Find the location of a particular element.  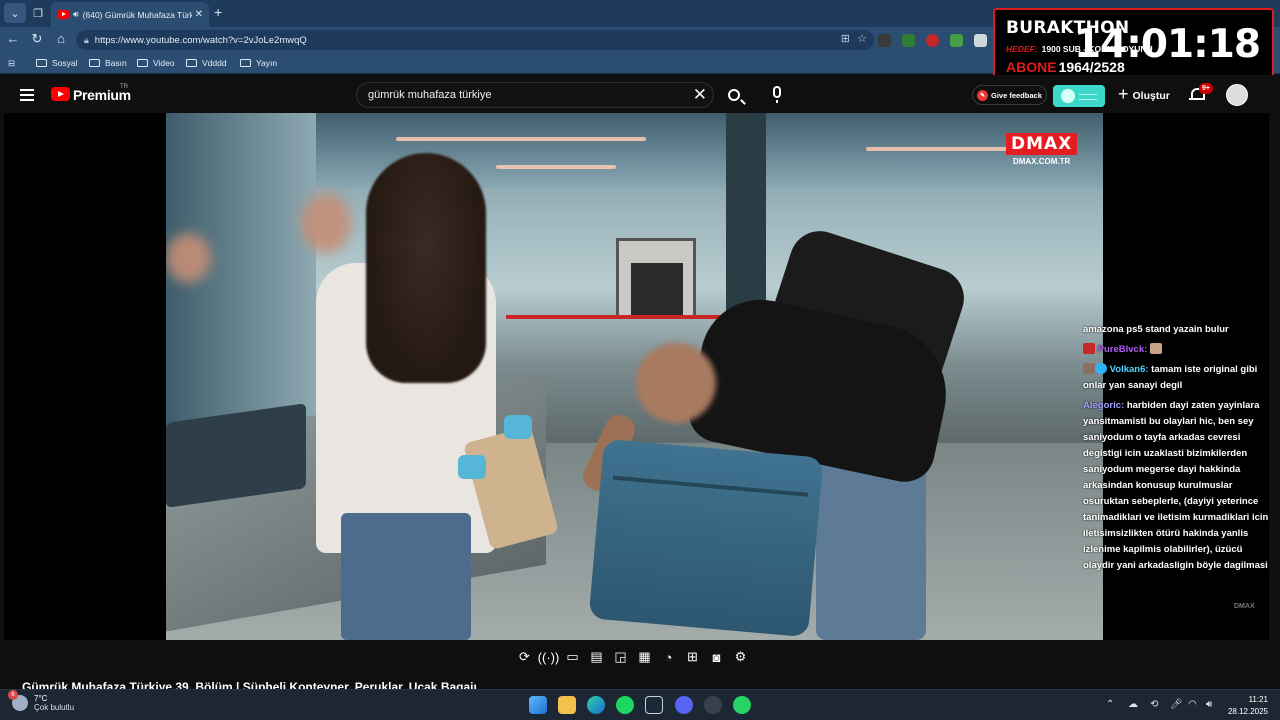

lock-icon: 🔒︎ is located at coordinates (86, 39).